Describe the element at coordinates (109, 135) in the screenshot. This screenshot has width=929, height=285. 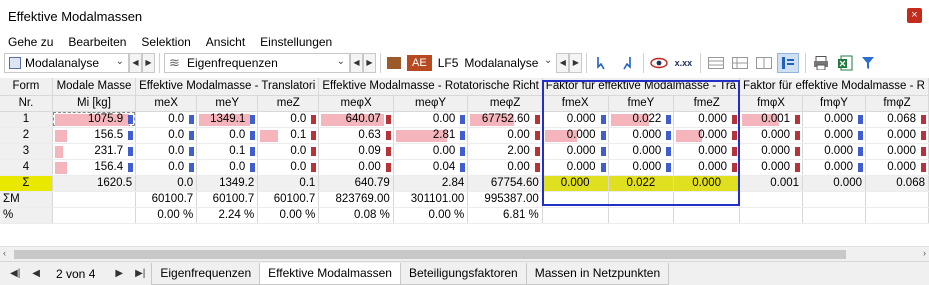
I see `cell-value: 156.5` at that location.